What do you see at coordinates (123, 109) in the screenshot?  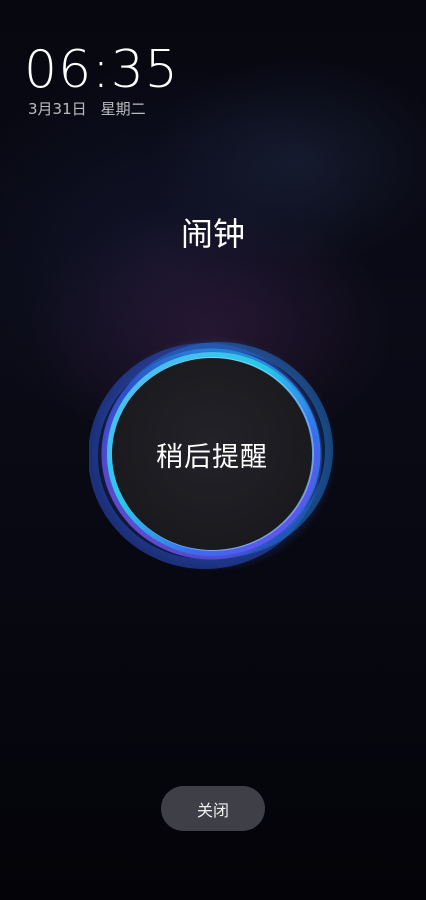 I see `clock-weekday: 星期二` at bounding box center [123, 109].